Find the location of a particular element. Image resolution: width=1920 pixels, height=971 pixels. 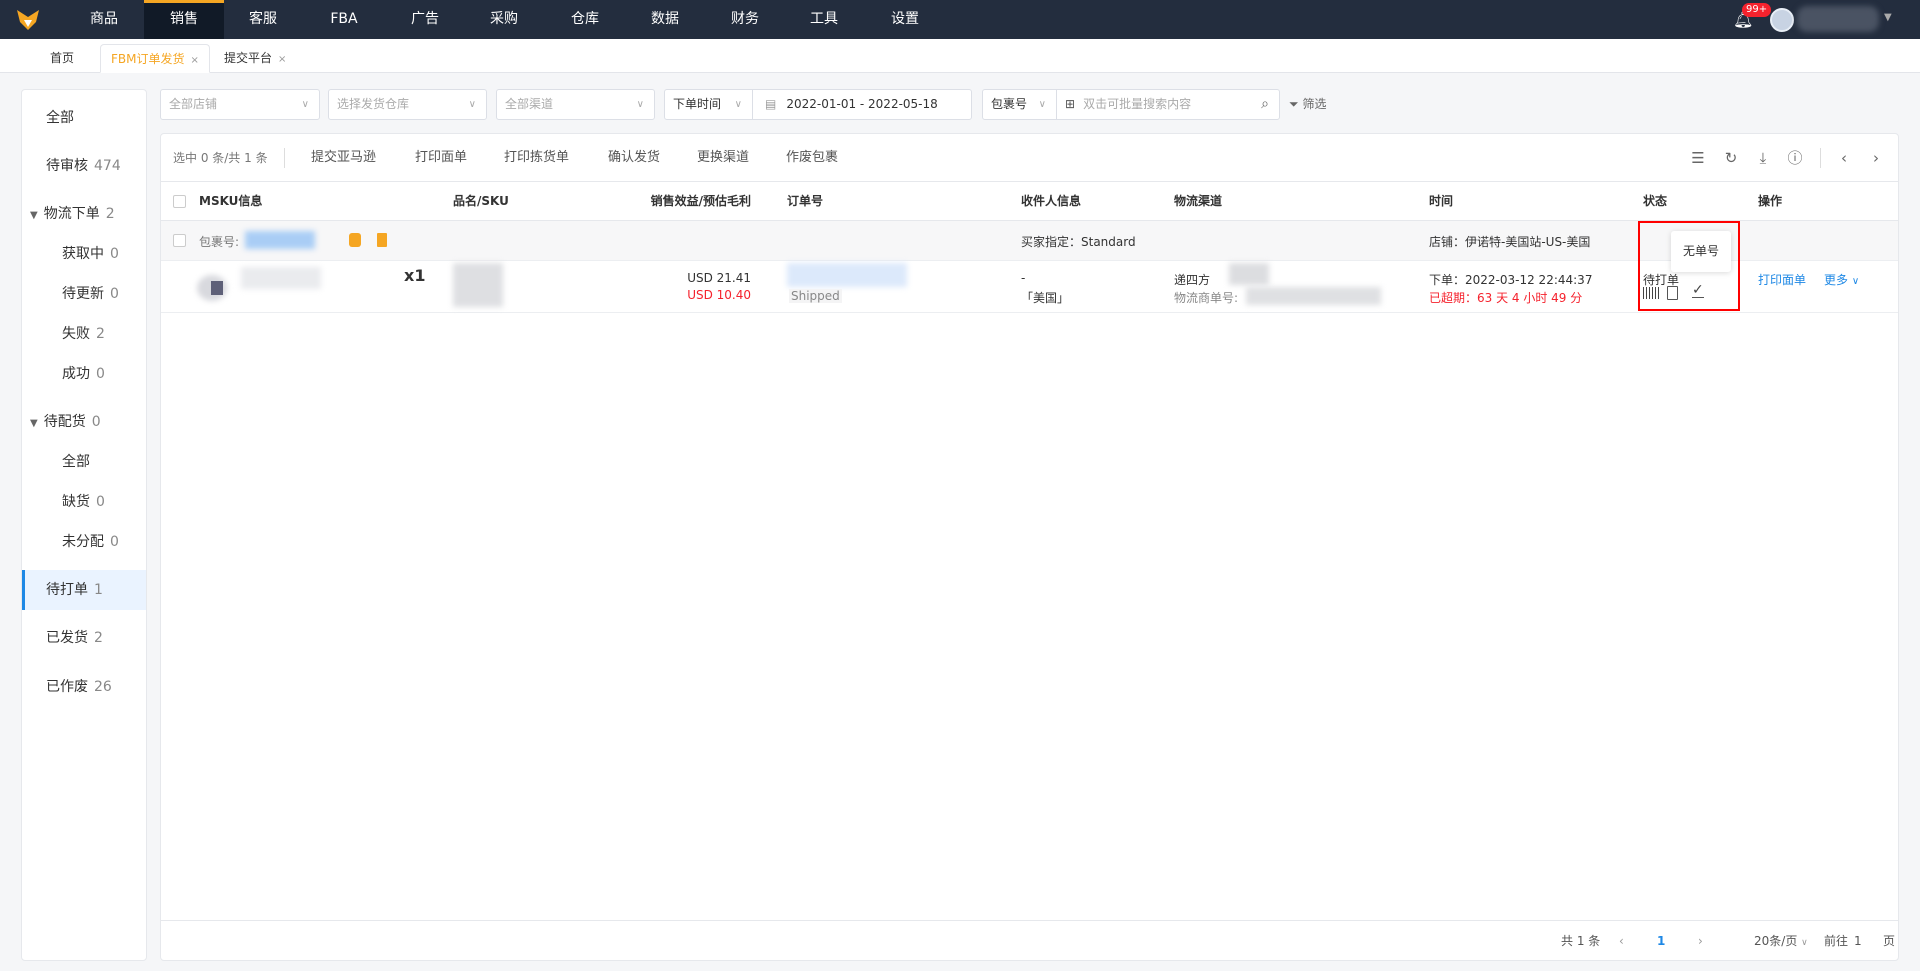

page-tabs: 首页 FBM订单发货 × 提交平台 × is located at coordinates (960, 56).